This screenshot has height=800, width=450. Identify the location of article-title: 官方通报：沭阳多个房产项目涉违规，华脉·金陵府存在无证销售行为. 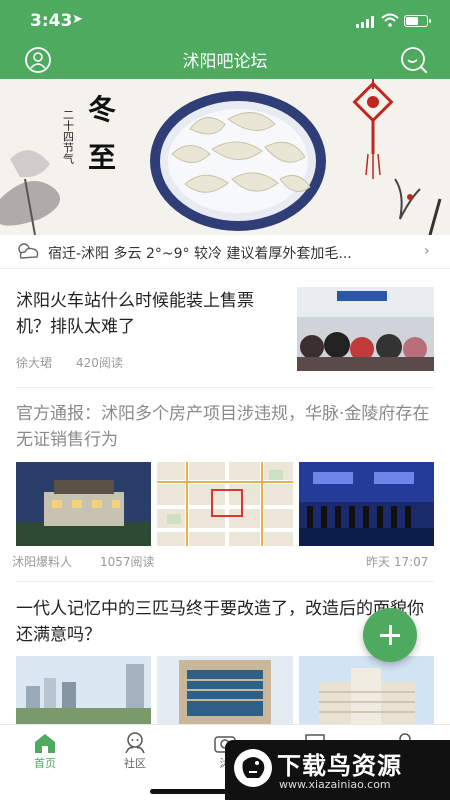
(225, 427).